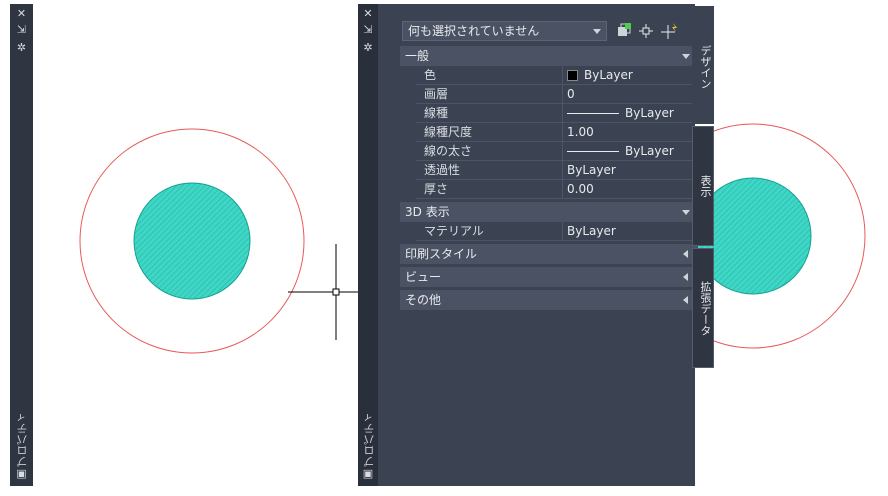 The width and height of the screenshot is (888, 496). Describe the element at coordinates (368, 245) in the screenshot. I see `palette-title-bar: ✕ ⇲ ✲ プロパティ ▣` at that location.